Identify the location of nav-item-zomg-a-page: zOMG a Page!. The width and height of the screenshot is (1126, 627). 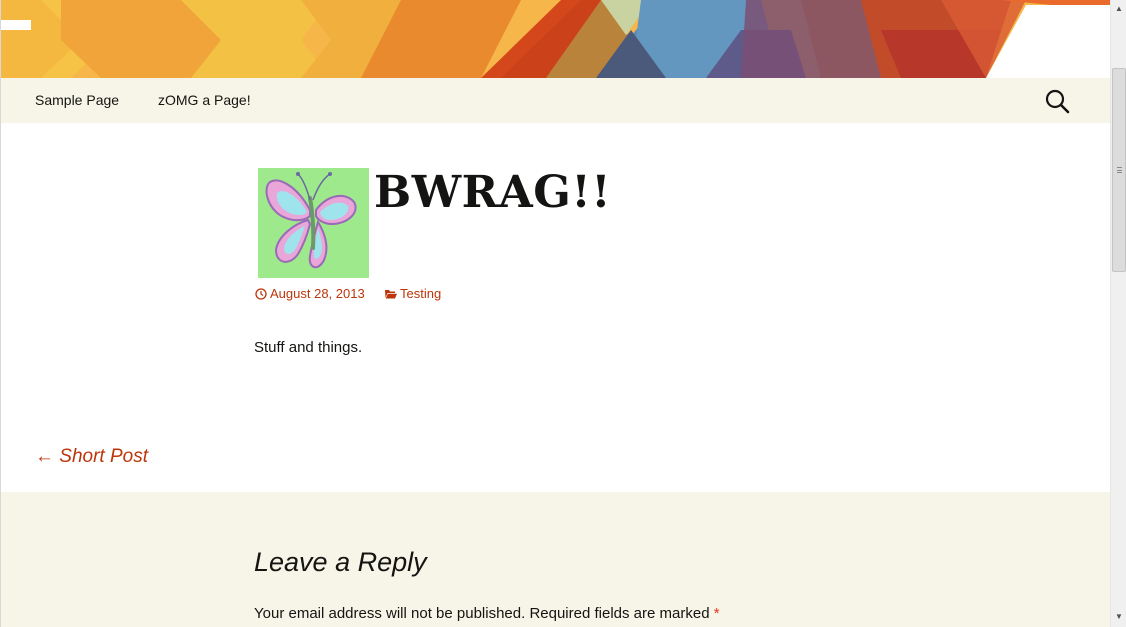
(204, 100).